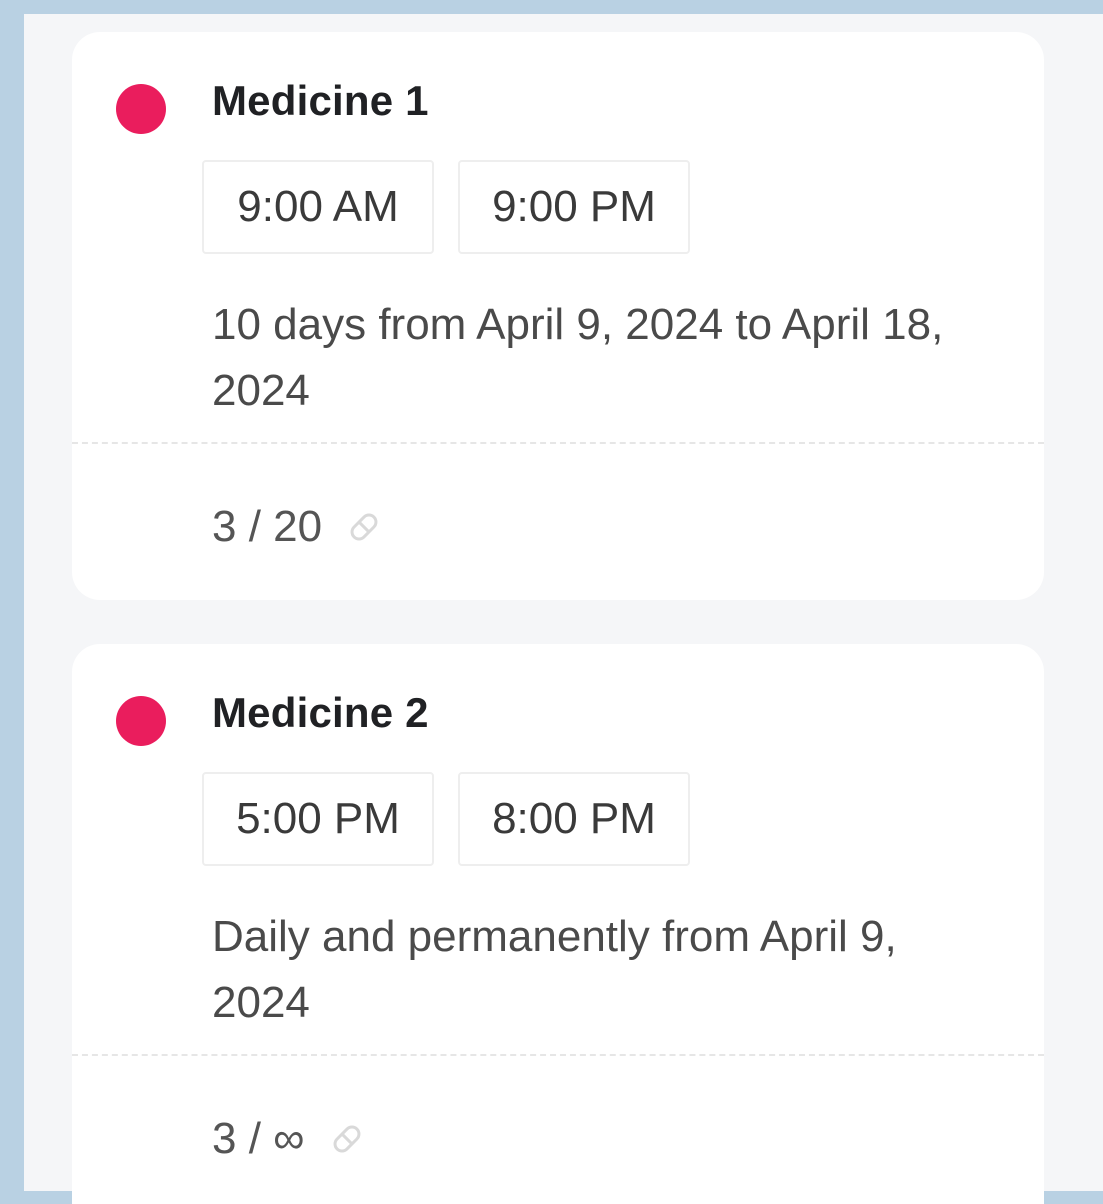  Describe the element at coordinates (446, 819) in the screenshot. I see `time-chips: 5:00 PM 8:00 PM` at that location.